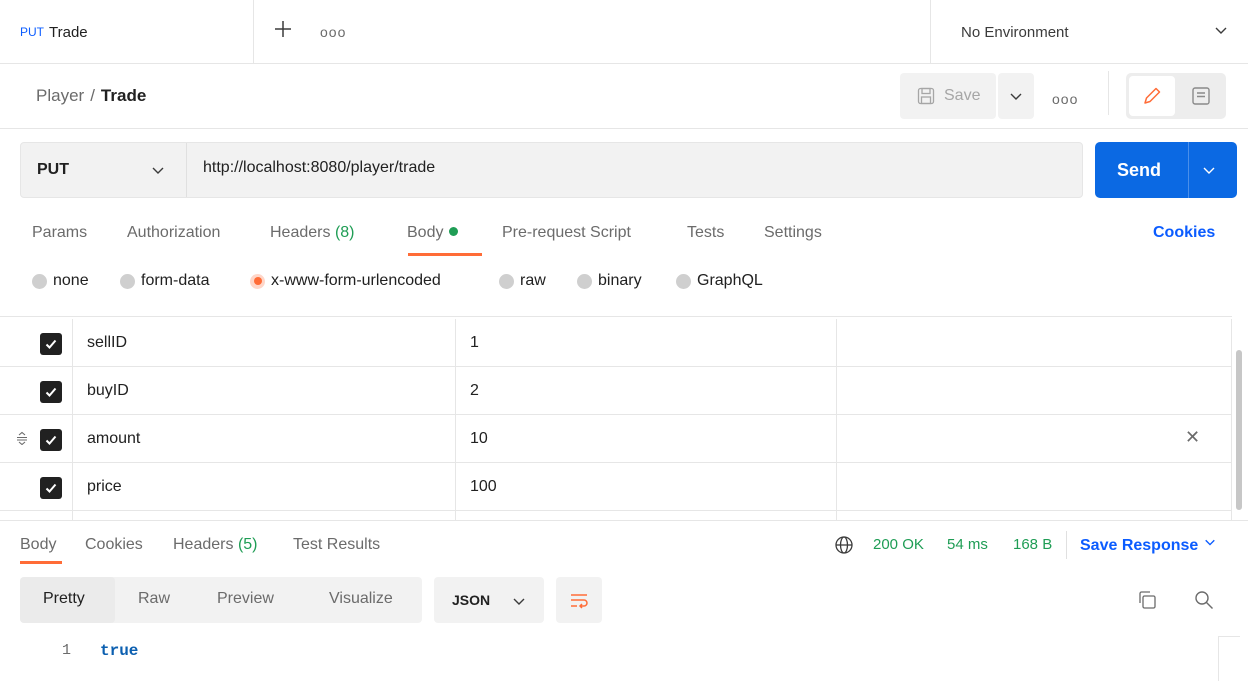  What do you see at coordinates (71, 280) in the screenshot?
I see `body-type-label: none` at bounding box center [71, 280].